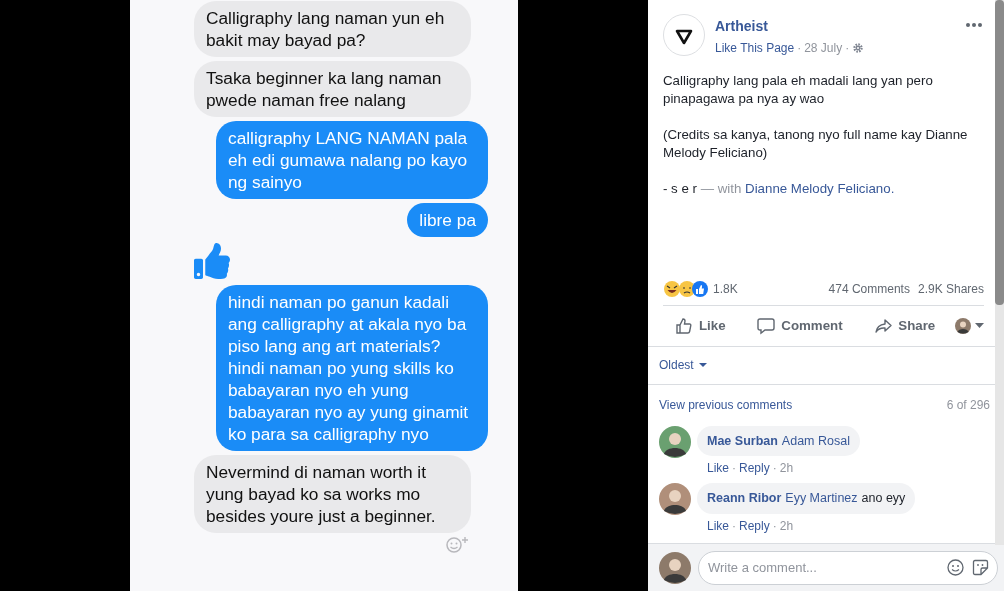 Image resolution: width=1004 pixels, height=591 pixels. I want to click on post-as-selector, so click(969, 325).